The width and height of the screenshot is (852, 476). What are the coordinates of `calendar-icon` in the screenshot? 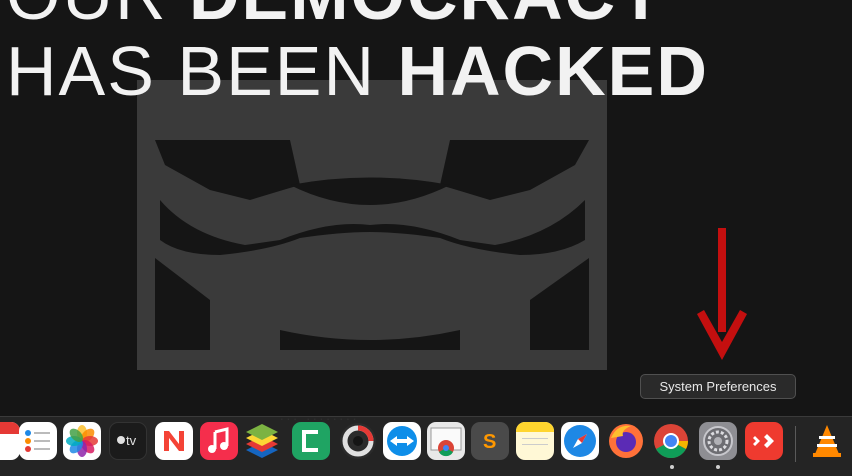 It's located at (10, 441).